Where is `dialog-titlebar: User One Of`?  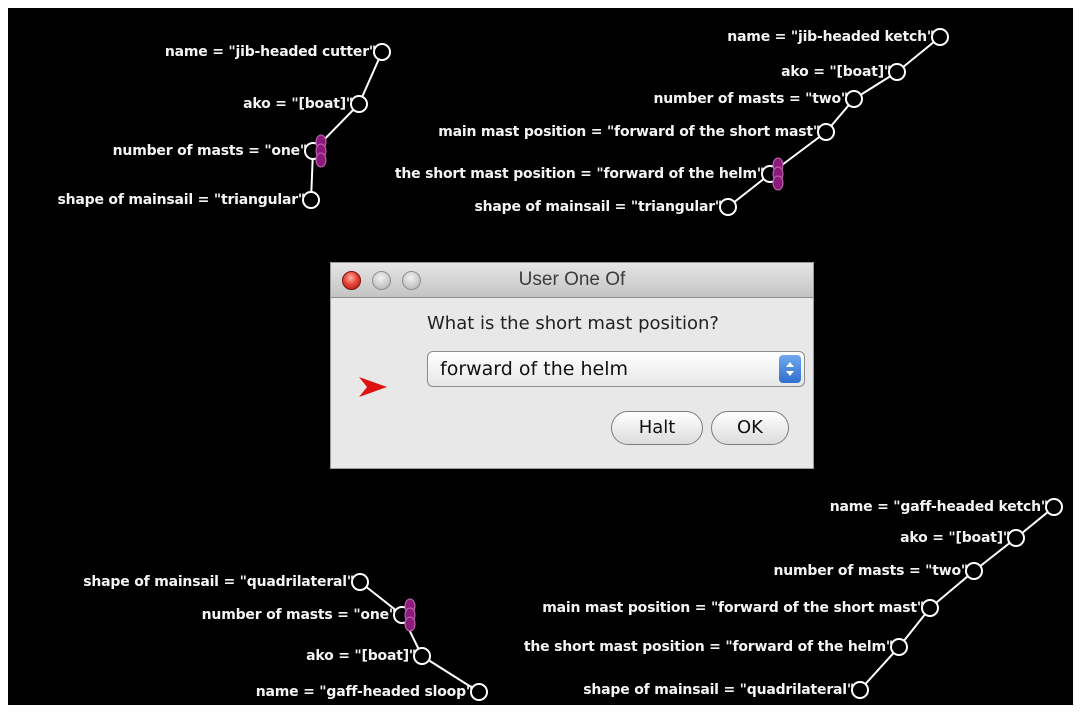
dialog-titlebar: User One Of is located at coordinates (572, 280).